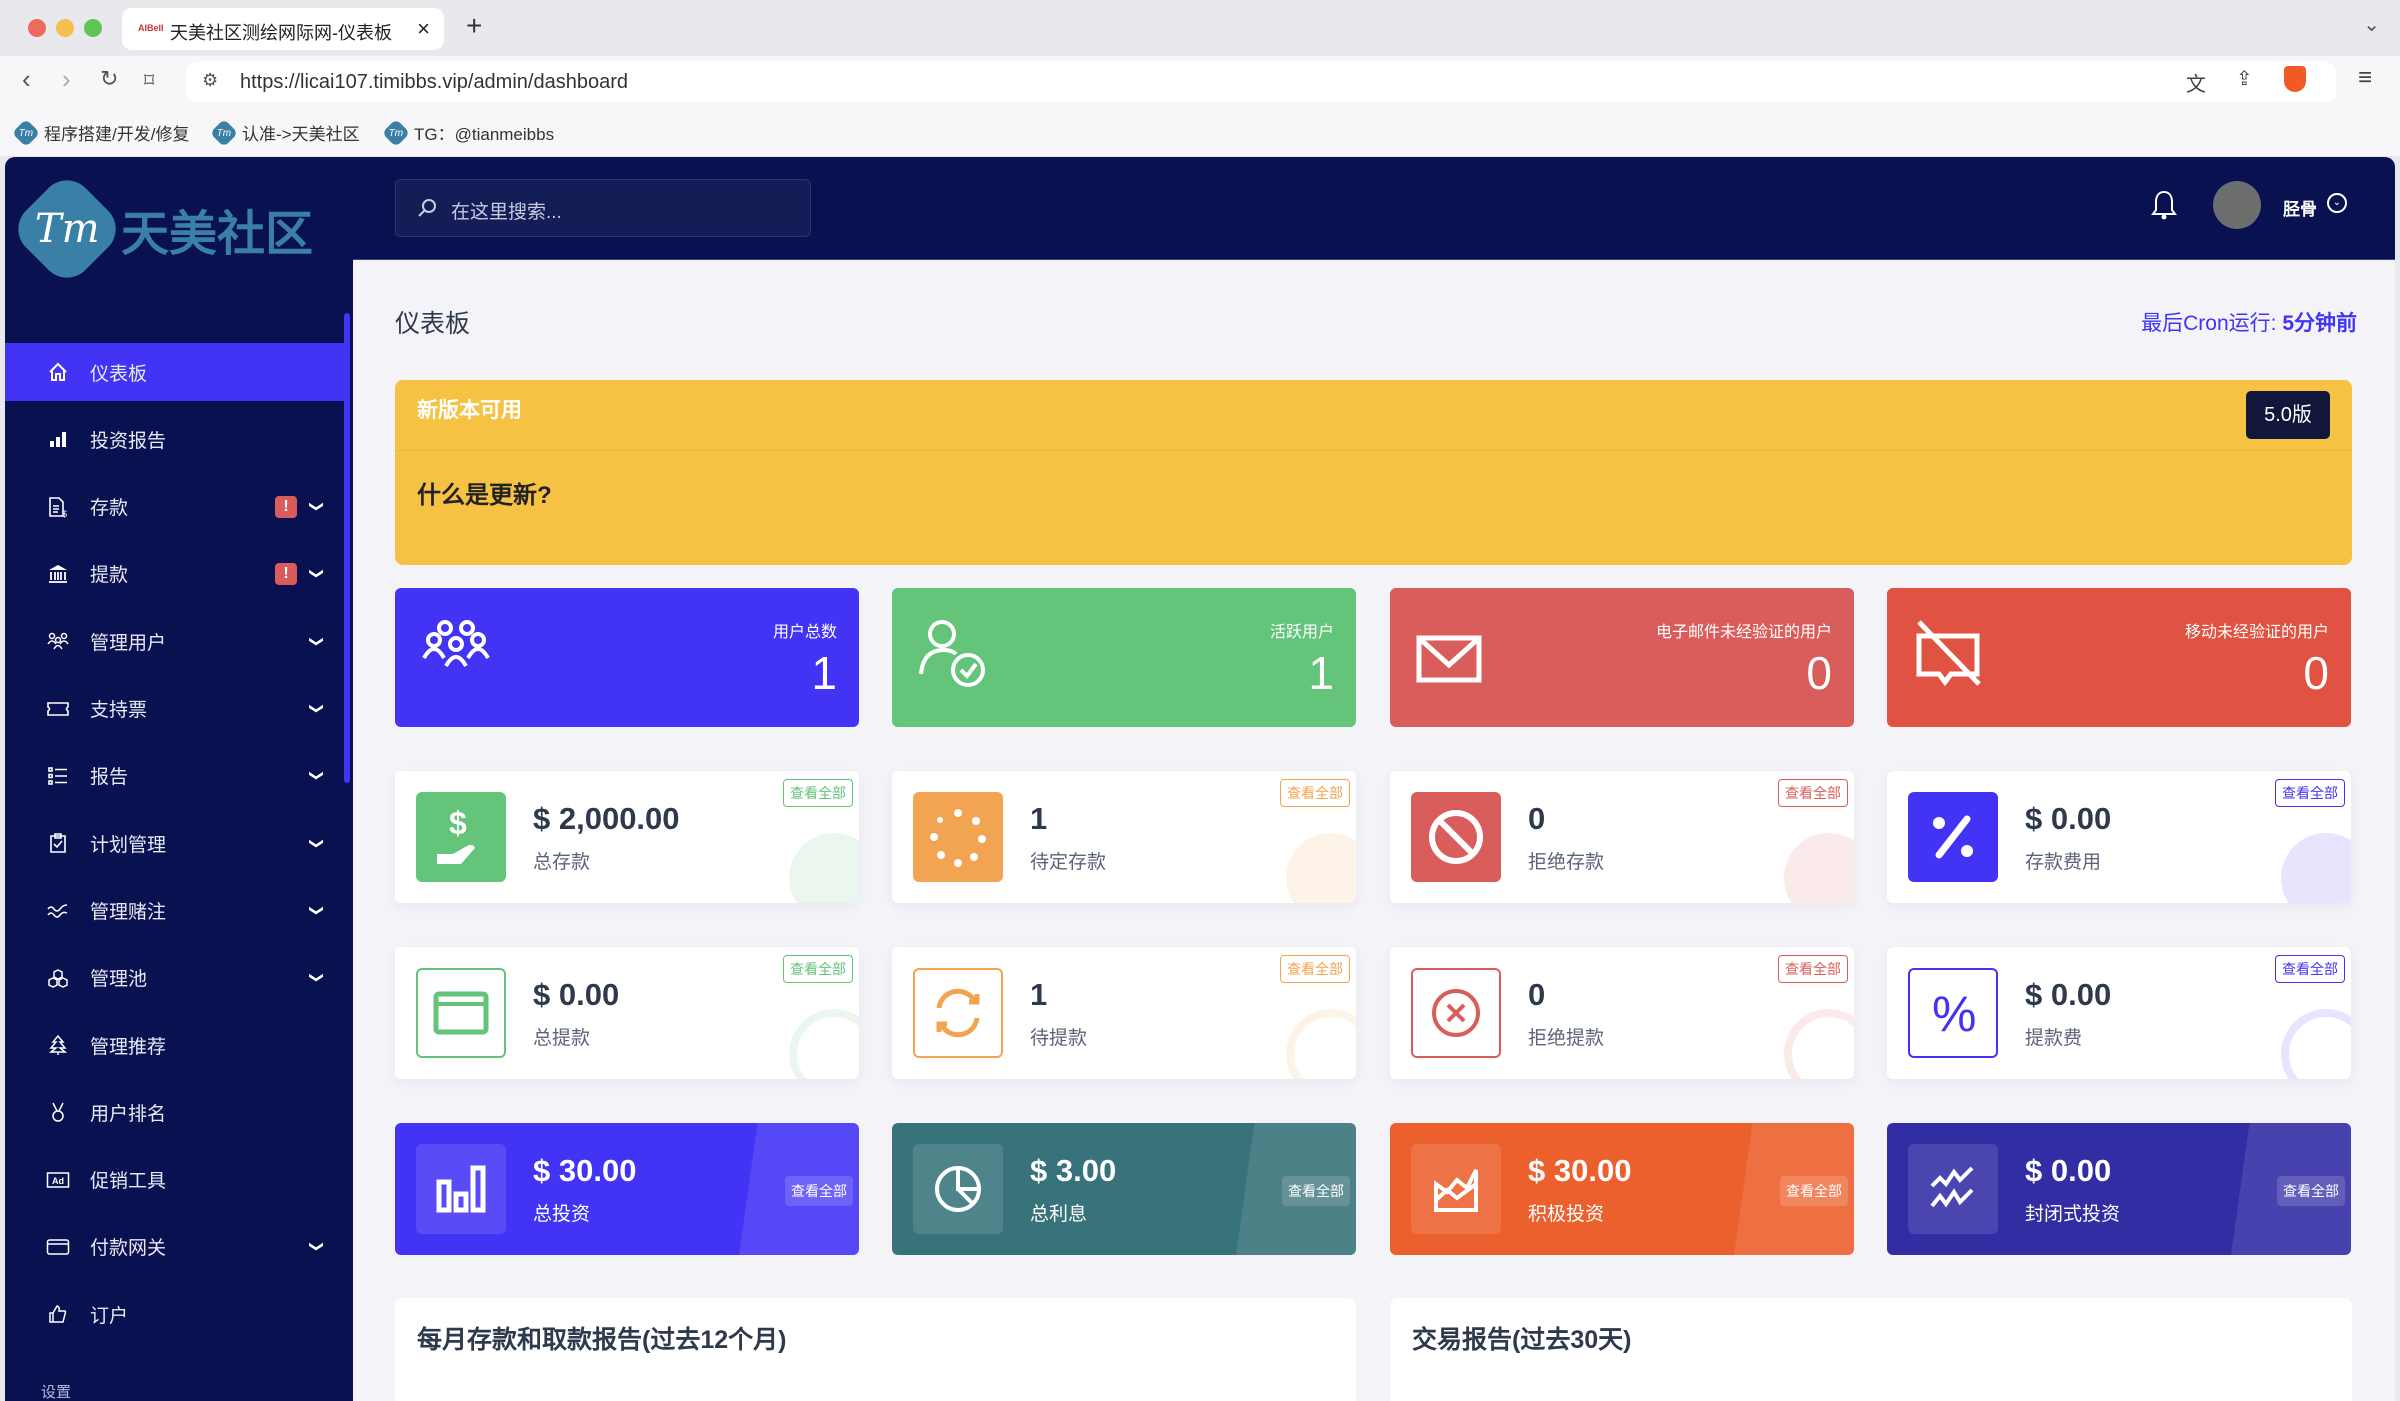  I want to click on stat-card: 移动未经验证的用户 0, so click(2119, 657).